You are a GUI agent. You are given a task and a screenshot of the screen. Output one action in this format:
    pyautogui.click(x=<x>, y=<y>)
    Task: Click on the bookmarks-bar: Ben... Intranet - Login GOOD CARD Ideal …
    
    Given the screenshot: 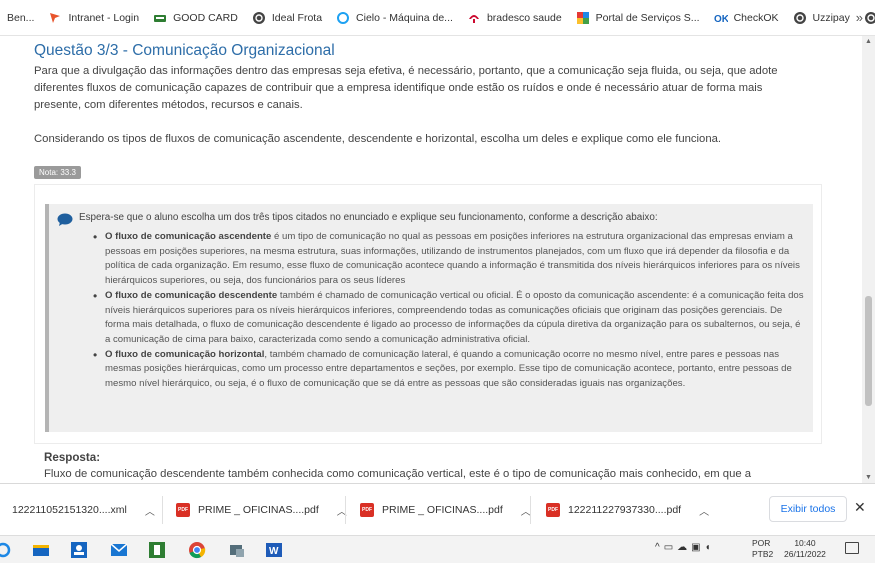 What is the action you would take?
    pyautogui.click(x=437, y=18)
    